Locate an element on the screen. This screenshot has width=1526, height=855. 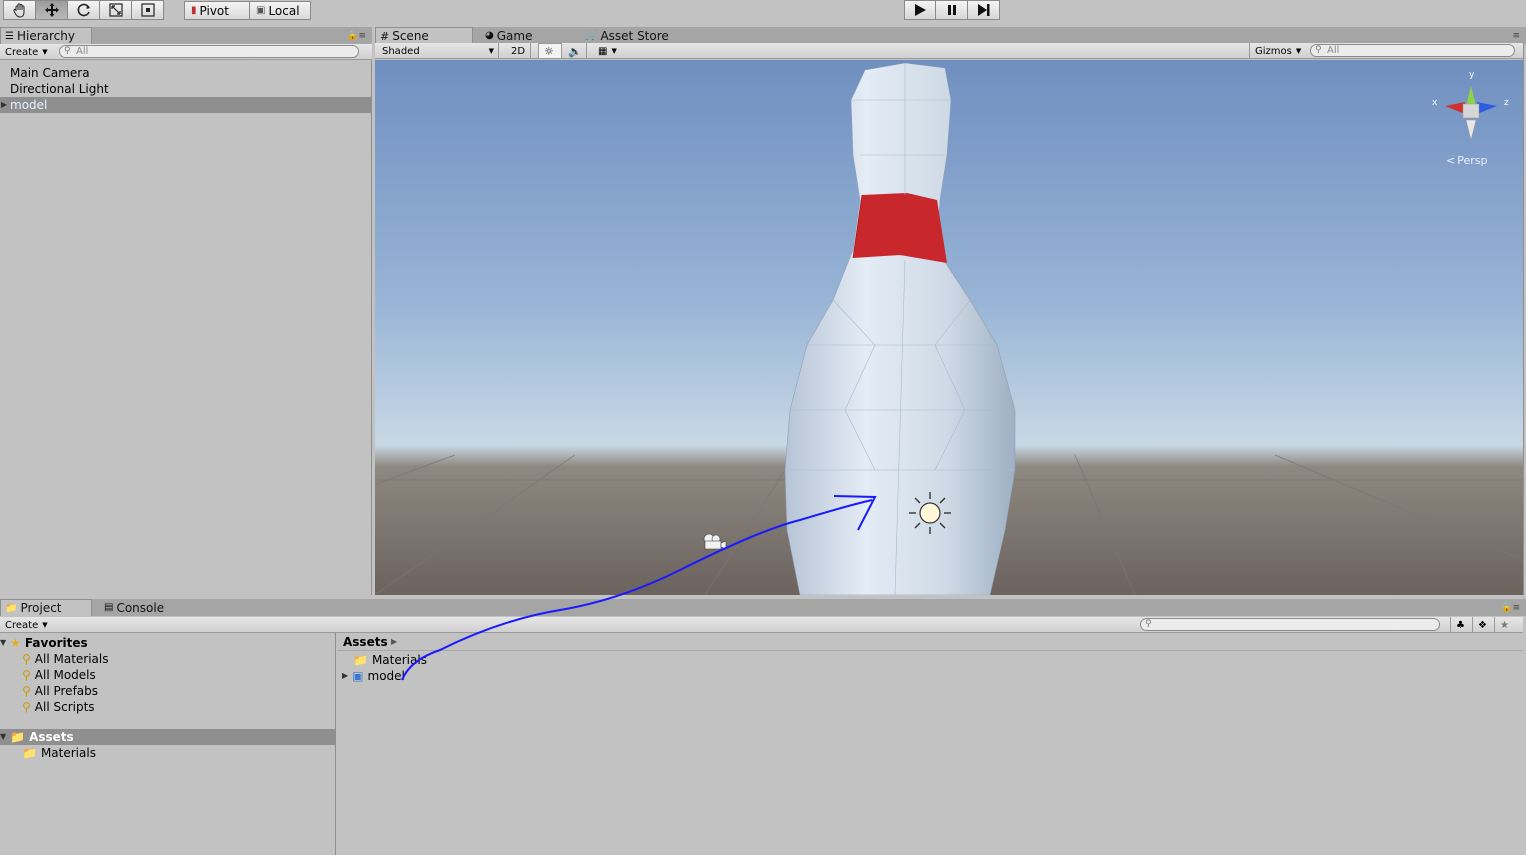
favorites-filter-button: ★ is located at coordinates (1505, 625).